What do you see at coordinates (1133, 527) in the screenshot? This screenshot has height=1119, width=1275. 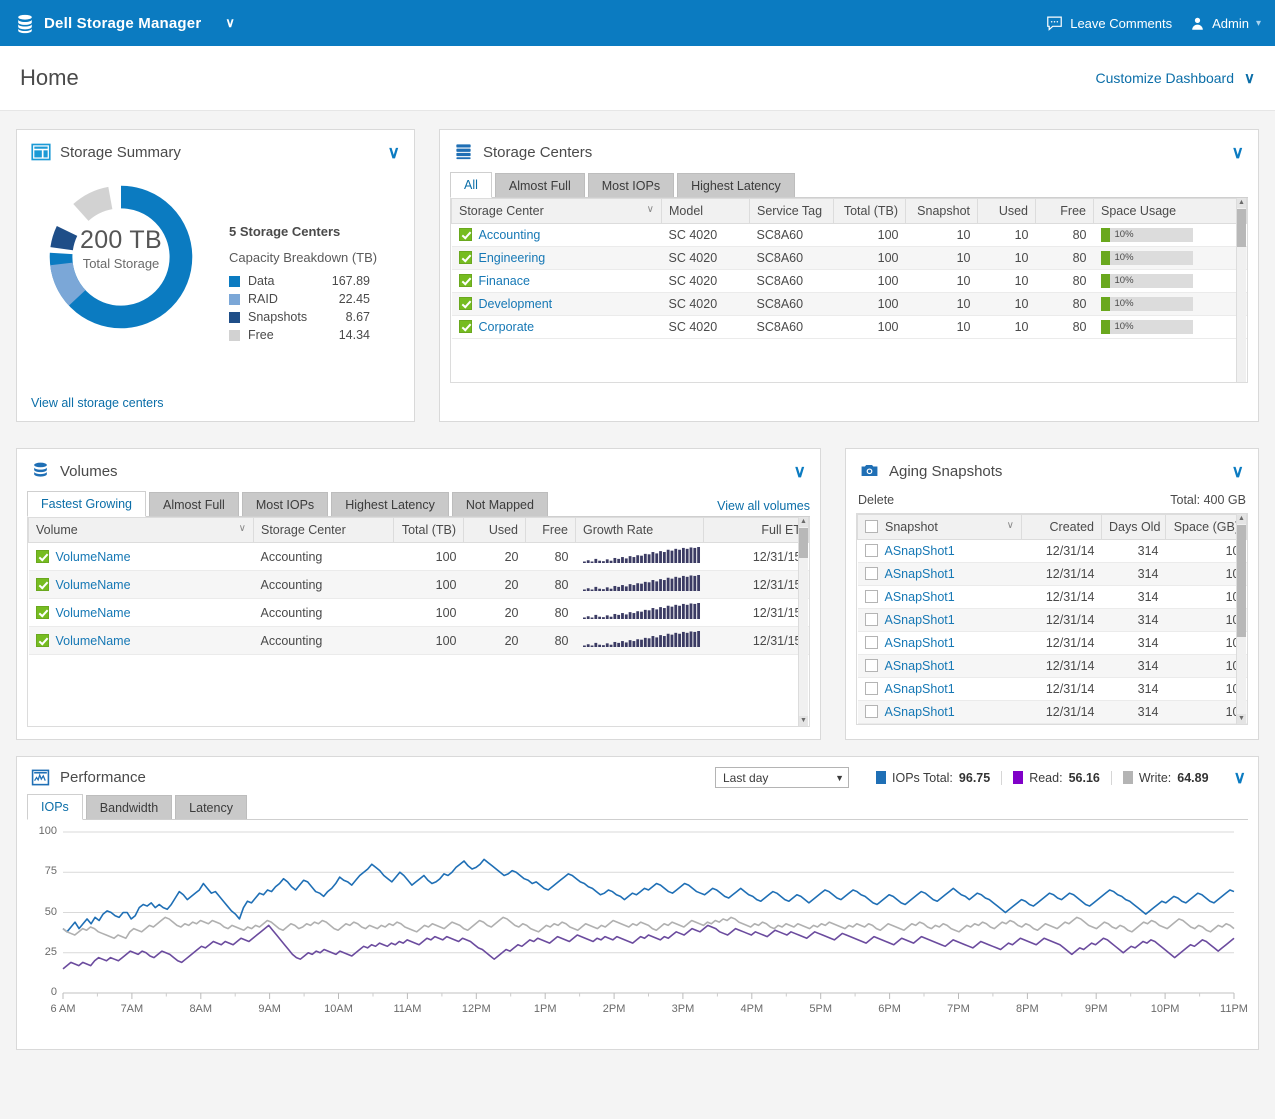 I see `column-header-days-old: Days Old` at bounding box center [1133, 527].